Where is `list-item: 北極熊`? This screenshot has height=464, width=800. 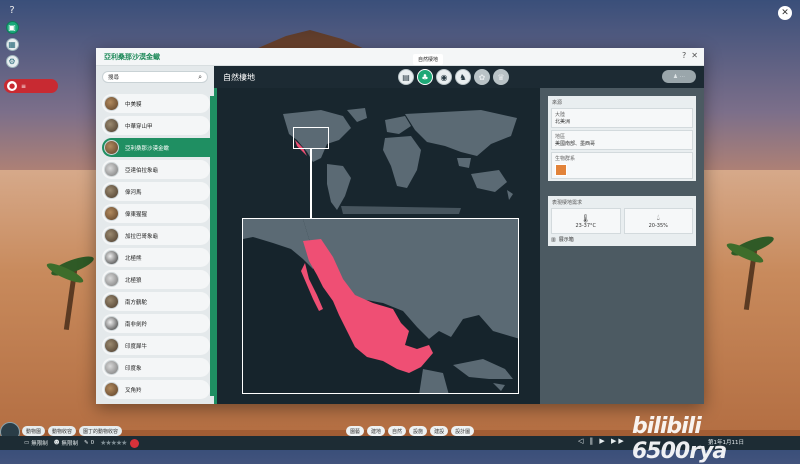 list-item: 北極熊 is located at coordinates (156, 257).